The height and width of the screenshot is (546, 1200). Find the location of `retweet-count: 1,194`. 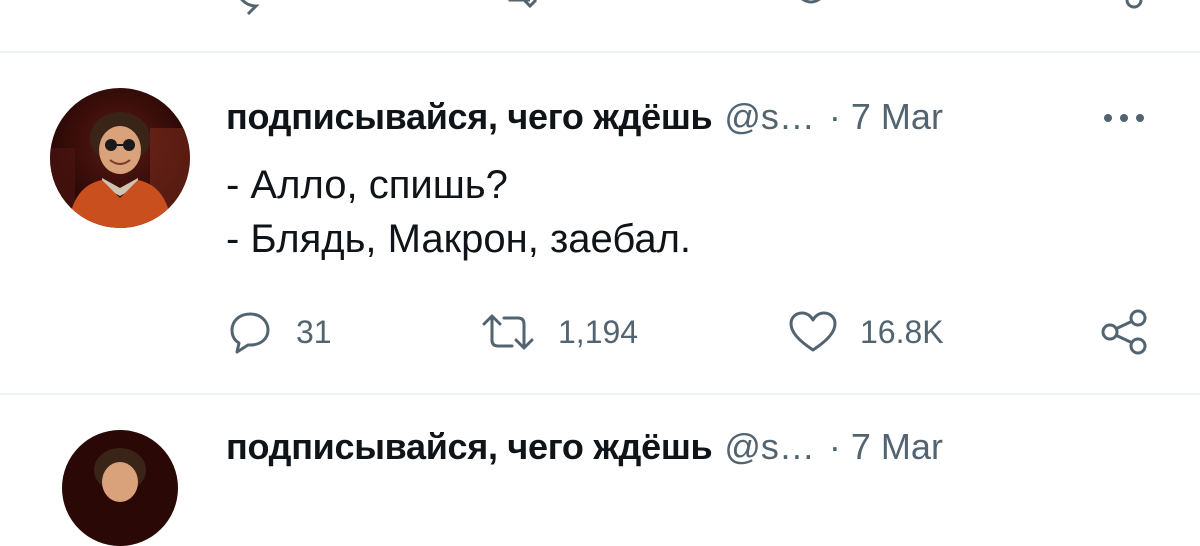

retweet-count: 1,194 is located at coordinates (598, 331).